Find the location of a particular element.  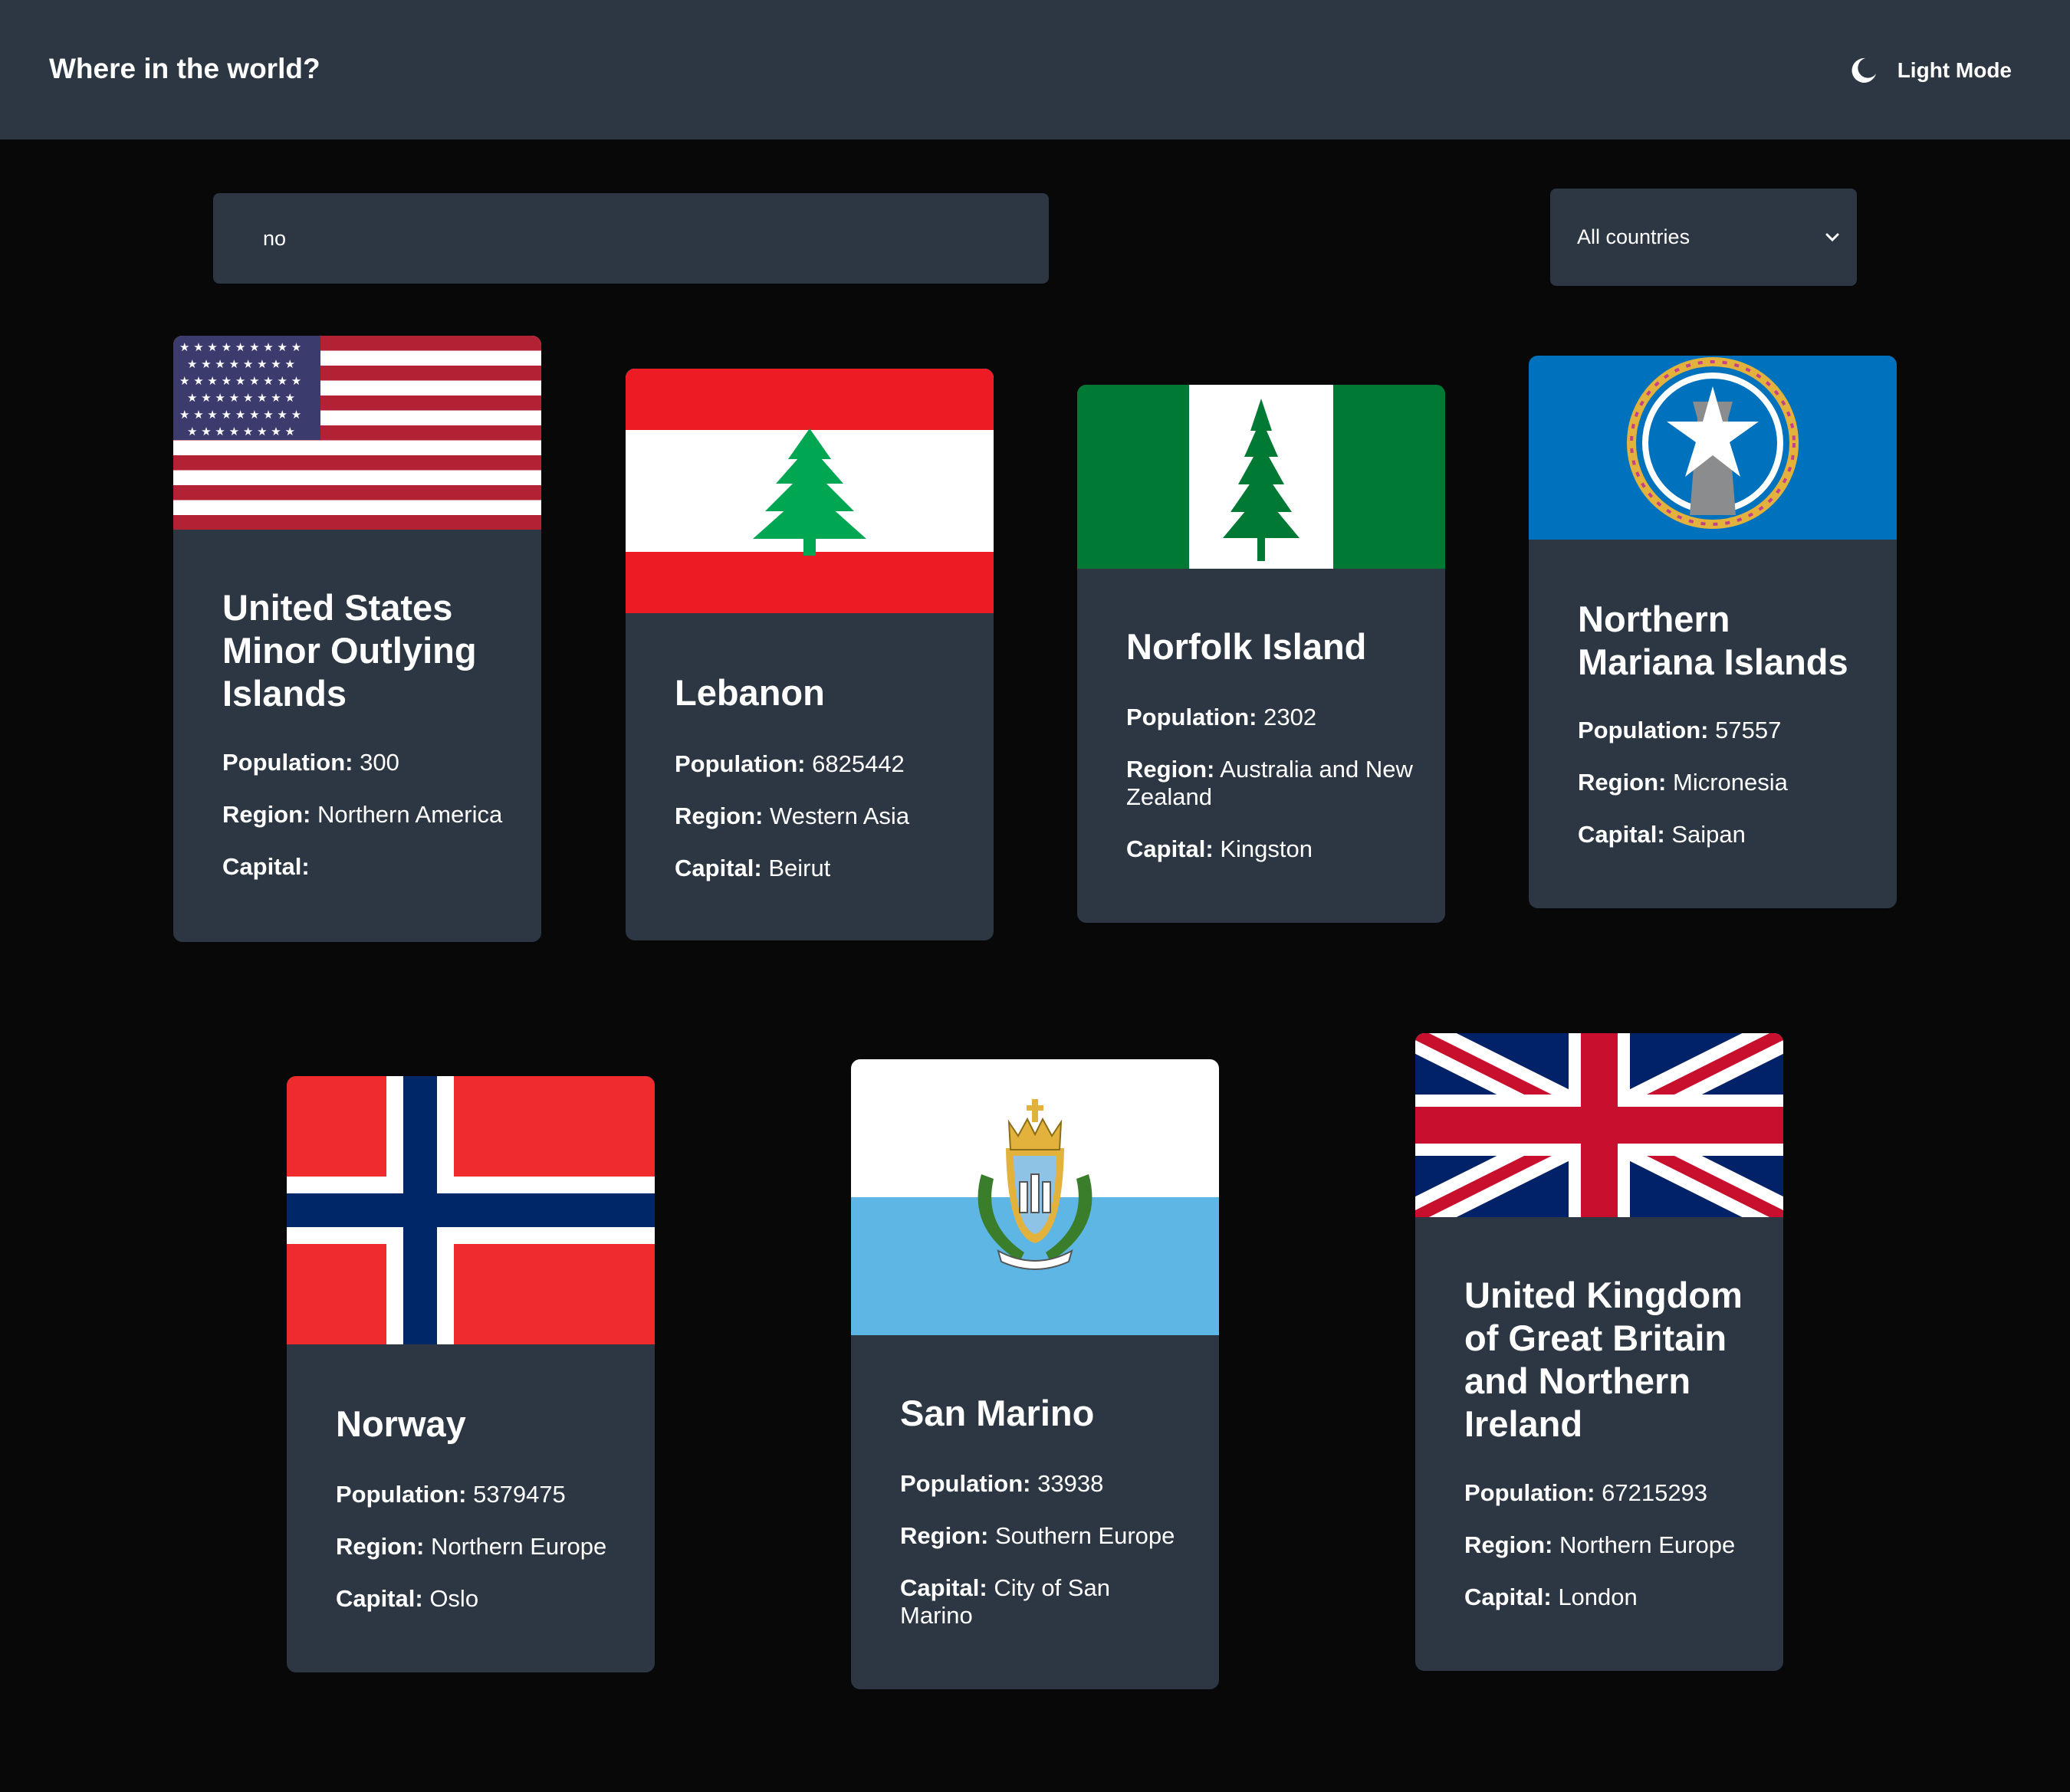

population-info: Population: 300 is located at coordinates (310, 762).